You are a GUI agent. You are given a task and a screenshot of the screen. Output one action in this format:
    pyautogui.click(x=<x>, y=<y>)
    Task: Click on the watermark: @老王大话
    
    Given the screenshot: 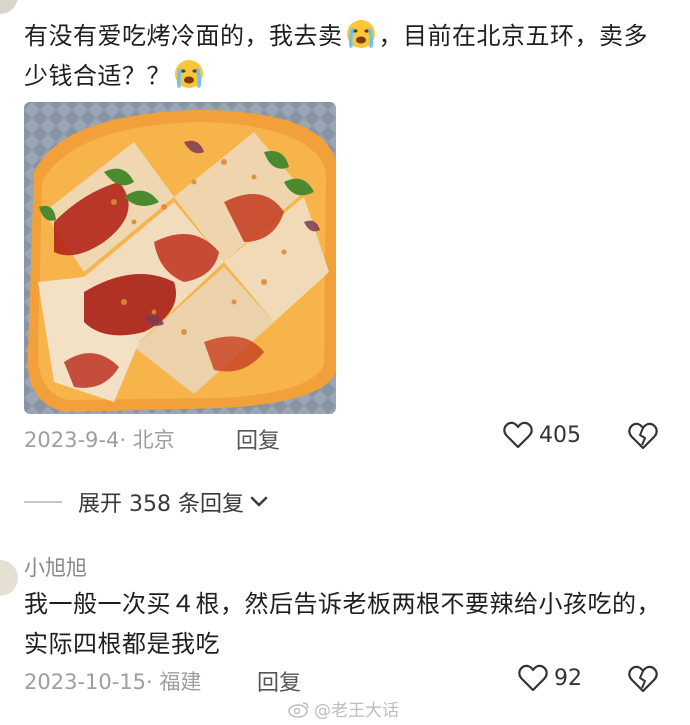 What is the action you would take?
    pyautogui.click(x=343, y=708)
    